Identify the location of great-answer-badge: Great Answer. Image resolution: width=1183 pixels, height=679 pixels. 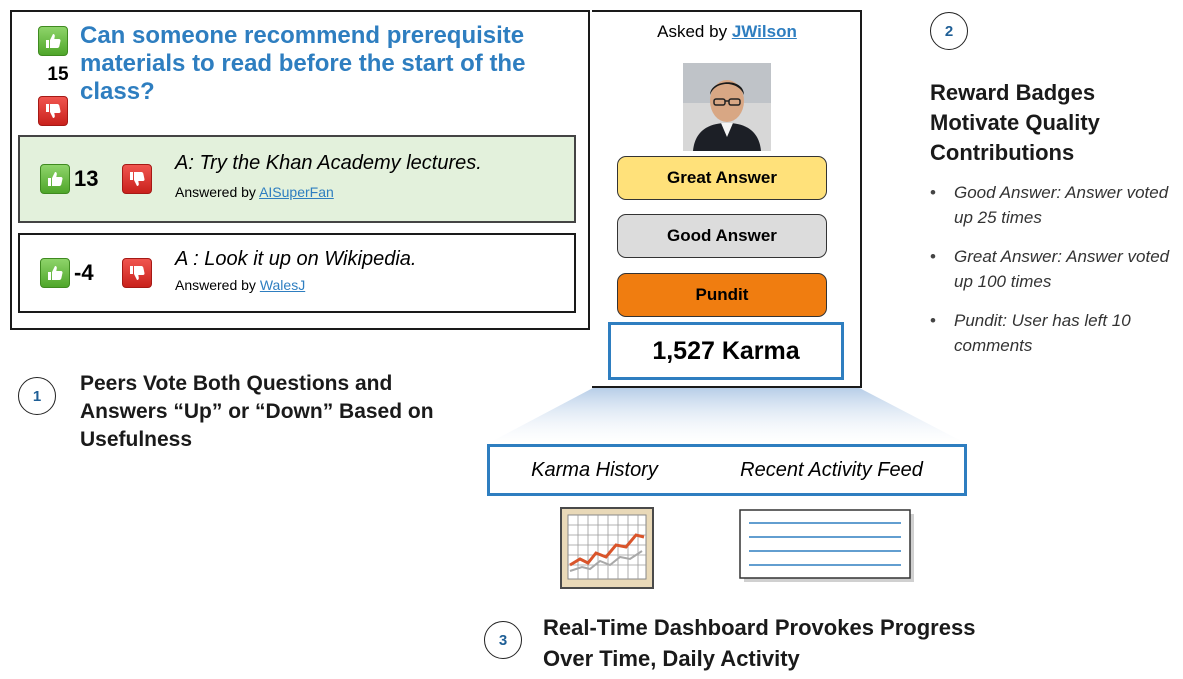
(722, 178).